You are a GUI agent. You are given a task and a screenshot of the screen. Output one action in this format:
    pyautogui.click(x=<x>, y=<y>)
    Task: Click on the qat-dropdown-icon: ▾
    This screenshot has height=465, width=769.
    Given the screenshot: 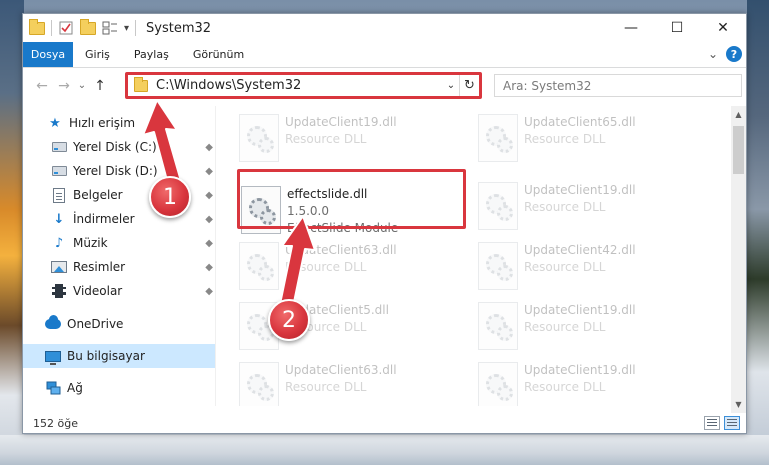 What is the action you would take?
    pyautogui.click(x=126, y=28)
    